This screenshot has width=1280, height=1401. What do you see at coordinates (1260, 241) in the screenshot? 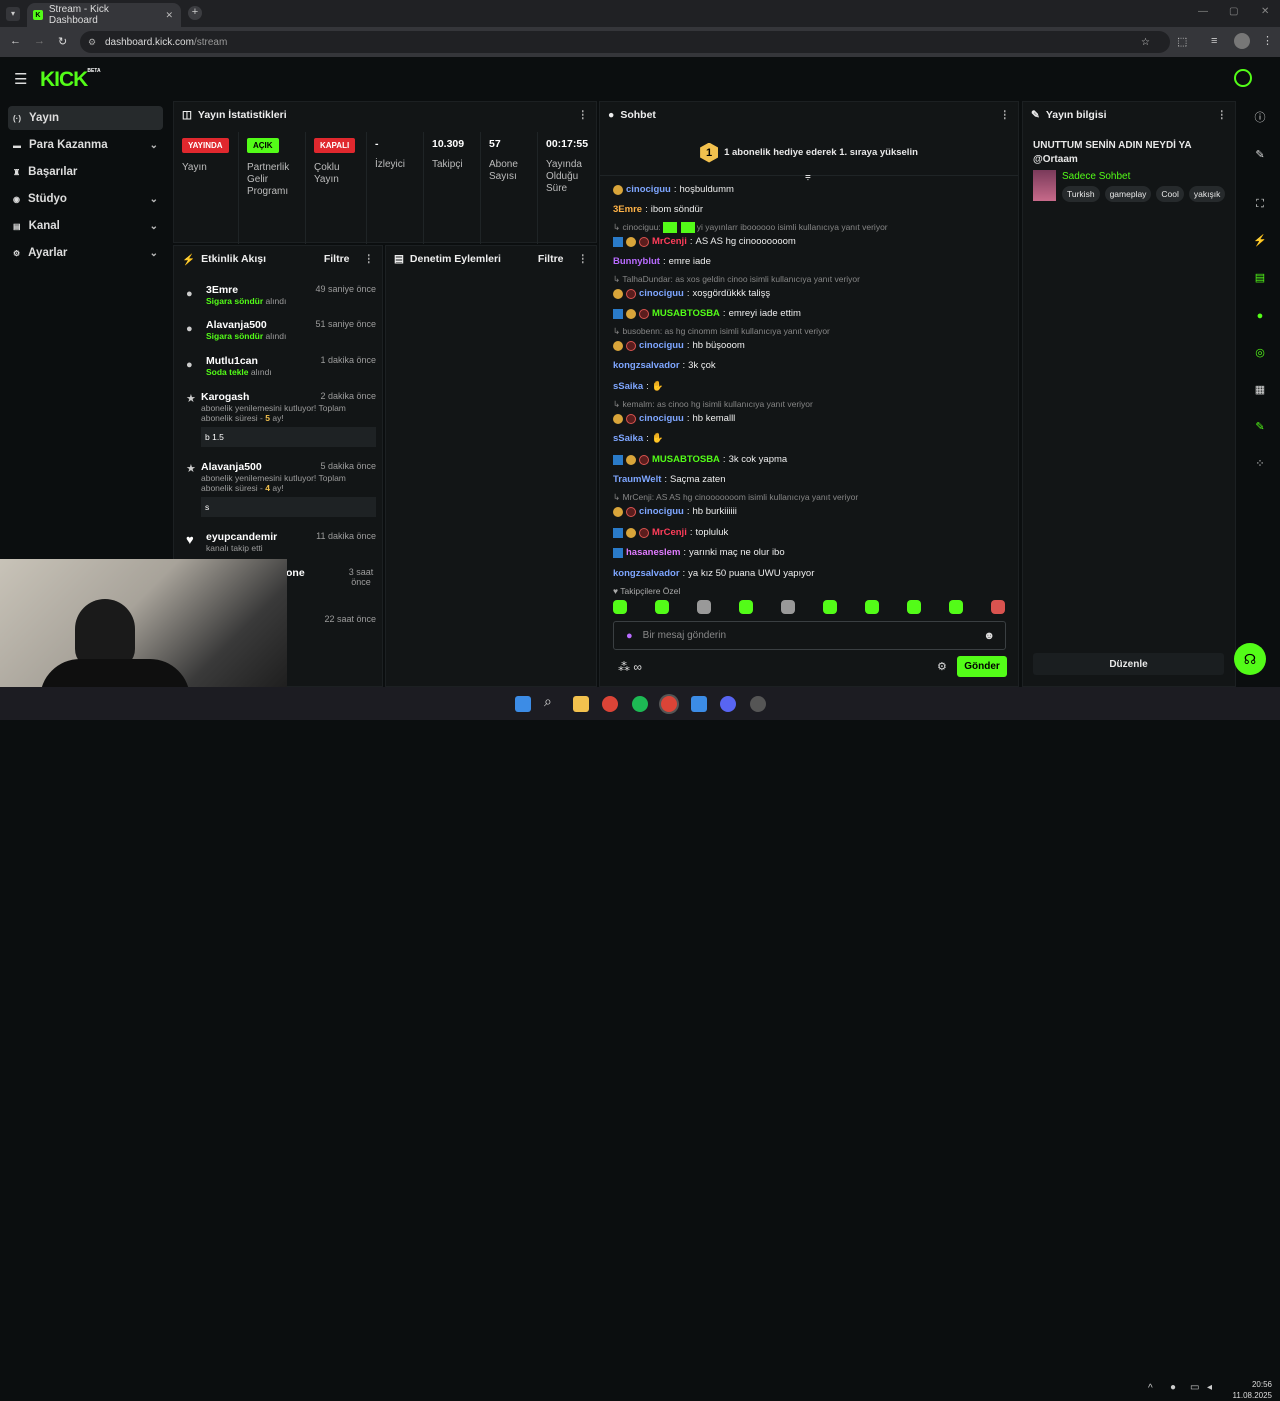
I see `lightning-icon: ⚡` at bounding box center [1260, 241].